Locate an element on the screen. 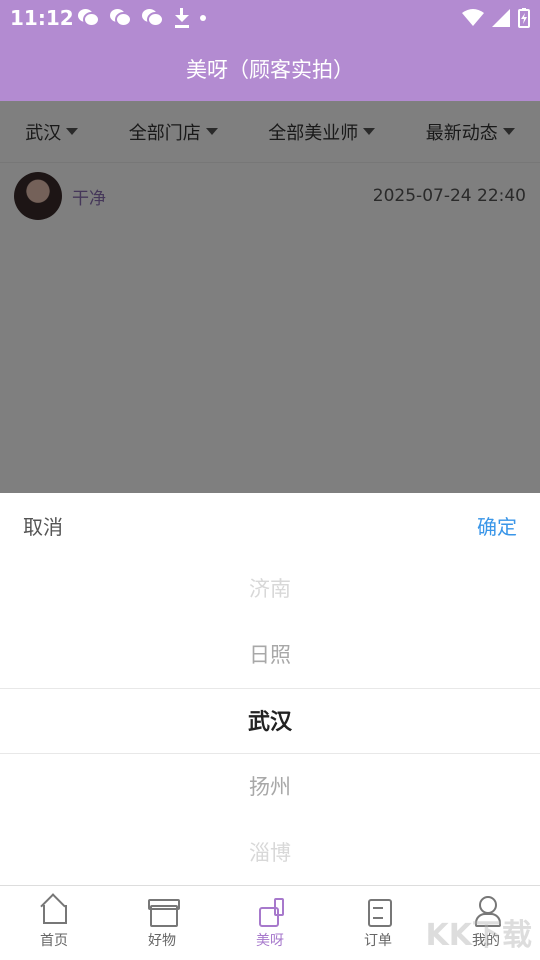 The height and width of the screenshot is (960, 540). picker-option: 日照 is located at coordinates (270, 654).